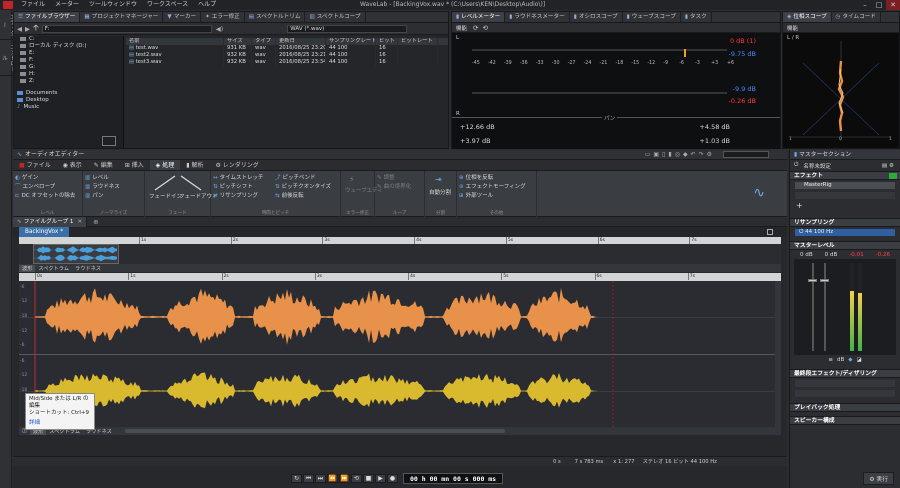 The height and width of the screenshot is (488, 900). Describe the element at coordinates (134, 165) in the screenshot. I see `ribbon-tab-insert: ⊞ 挿入` at that location.